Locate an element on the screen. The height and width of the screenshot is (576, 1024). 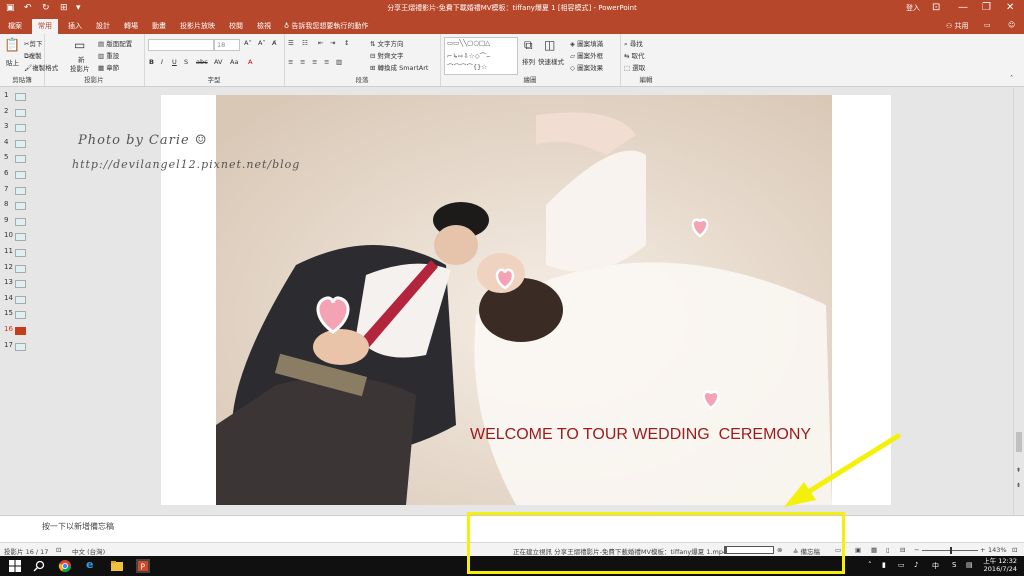
normal-view-icon: ▣ is located at coordinates (858, 550).